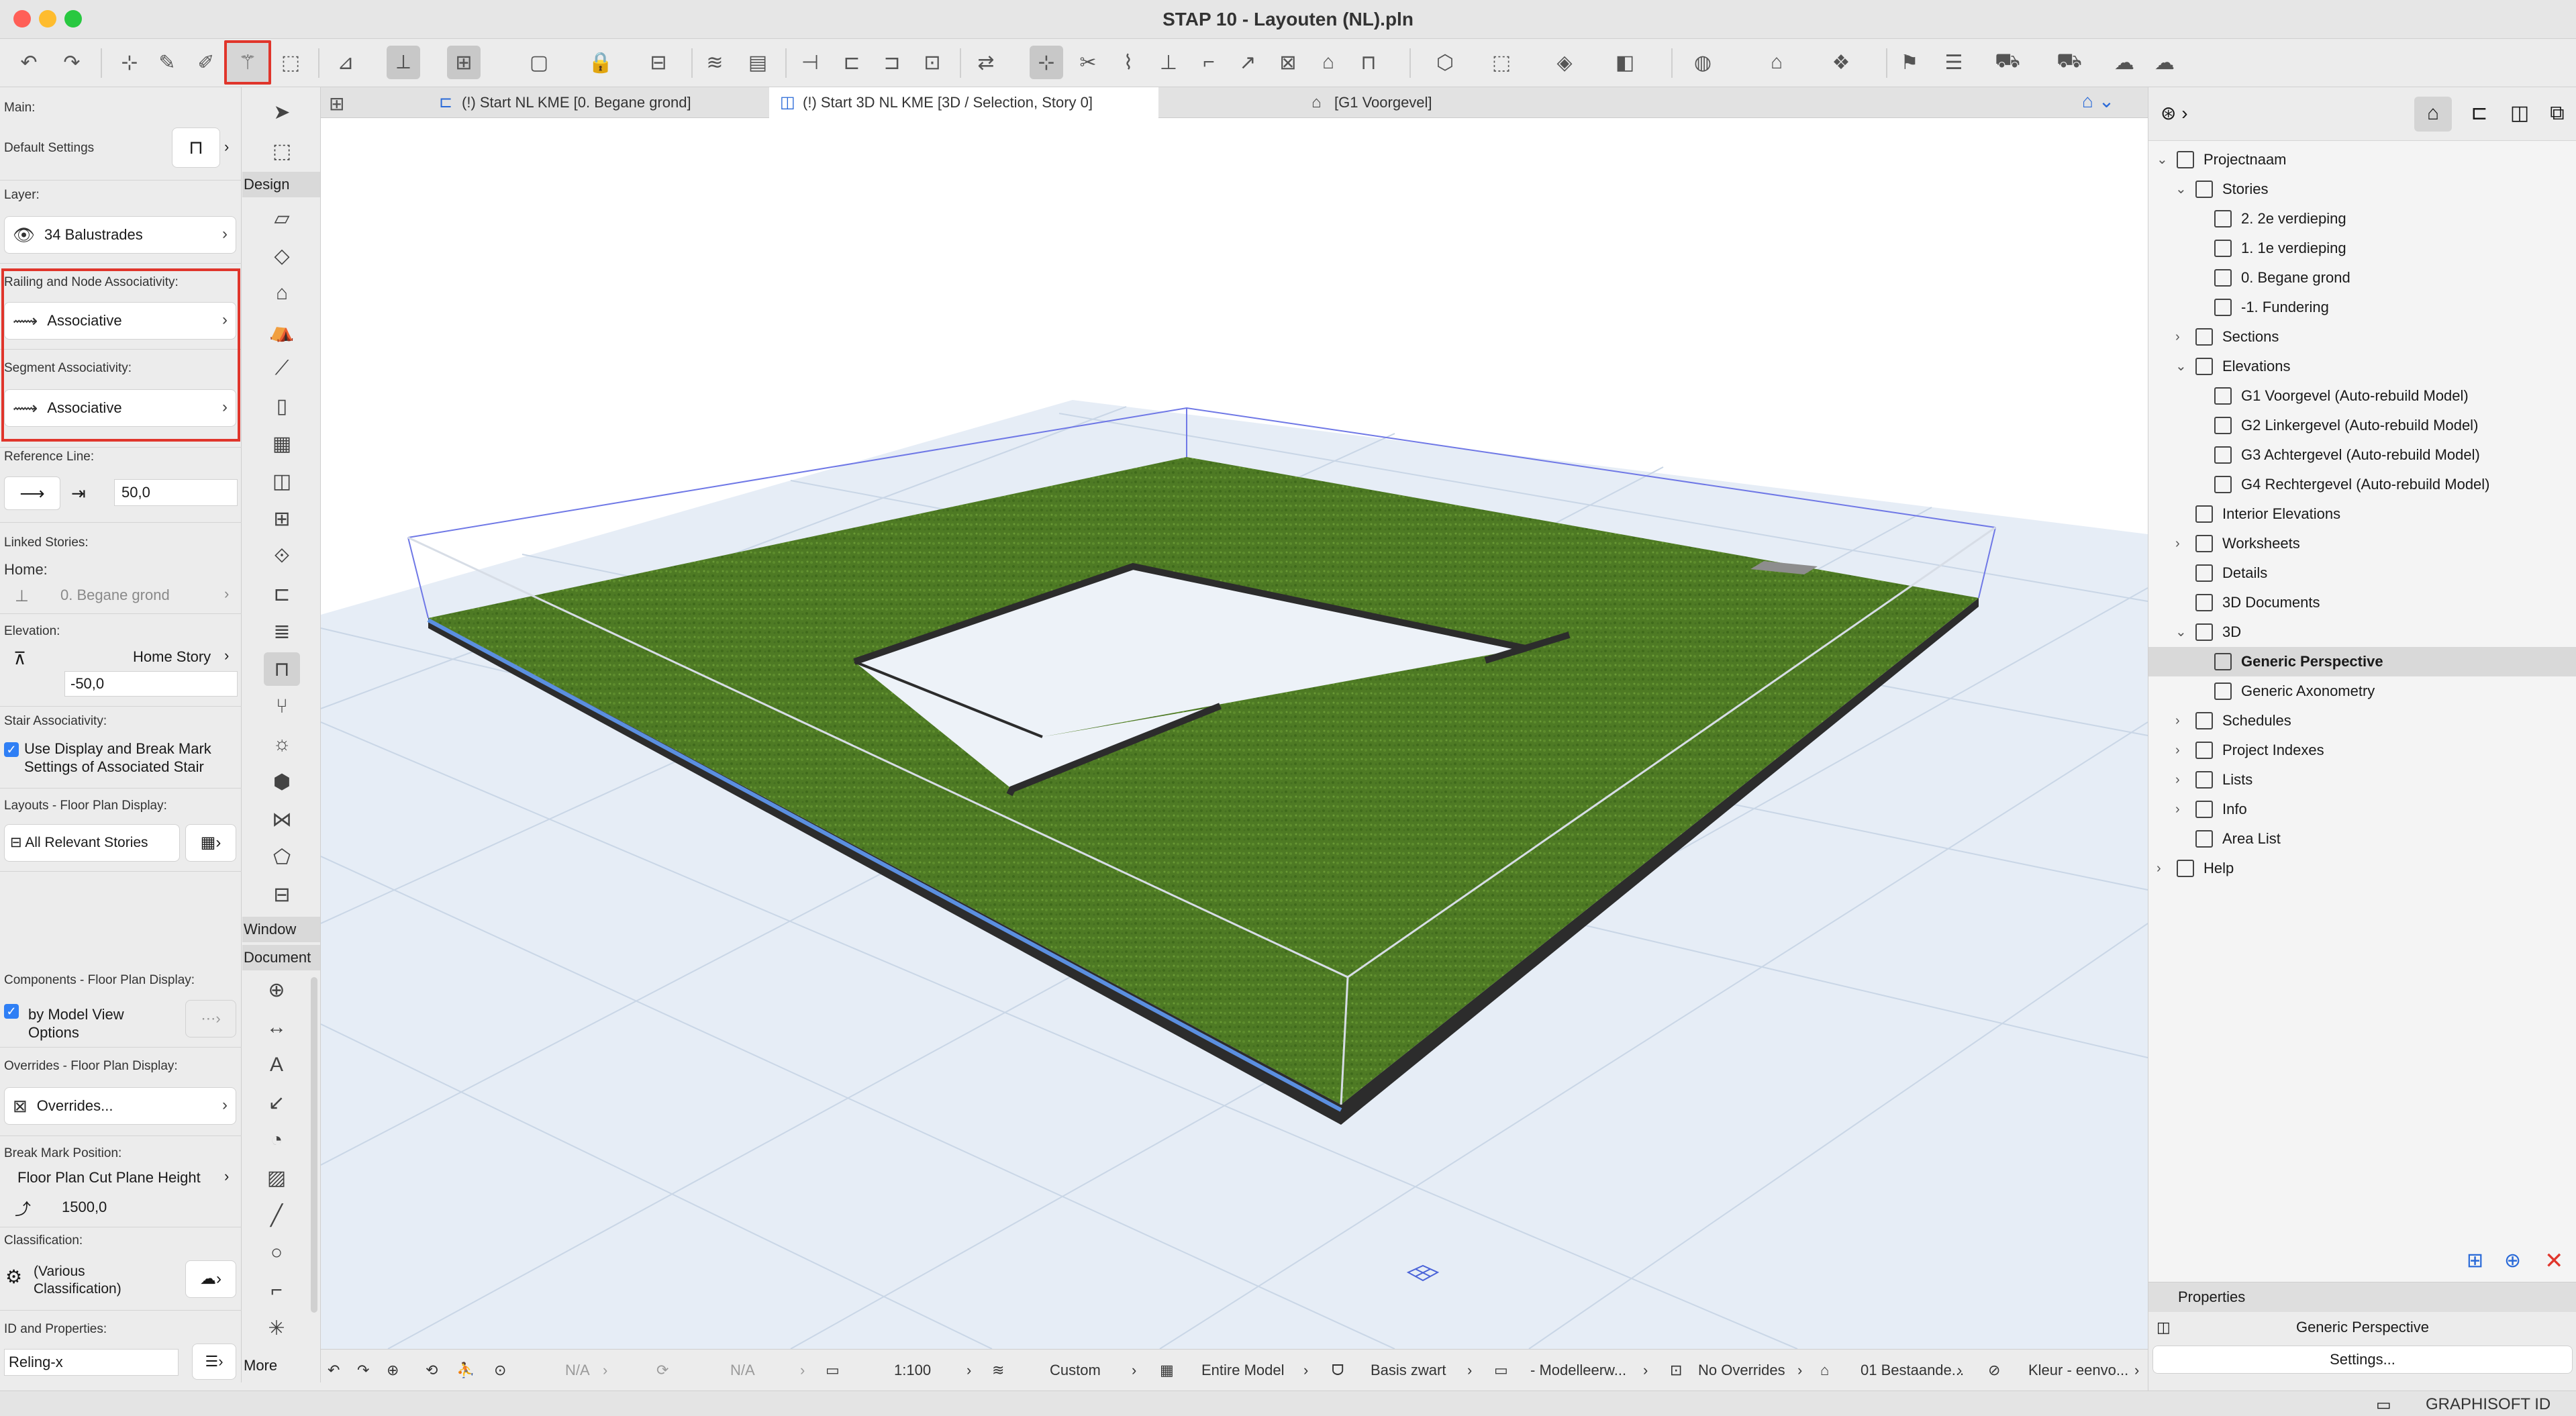 The image size is (2576, 1416). What do you see at coordinates (363, 1370) in the screenshot?
I see `redo-zoom-icon: ↷` at bounding box center [363, 1370].